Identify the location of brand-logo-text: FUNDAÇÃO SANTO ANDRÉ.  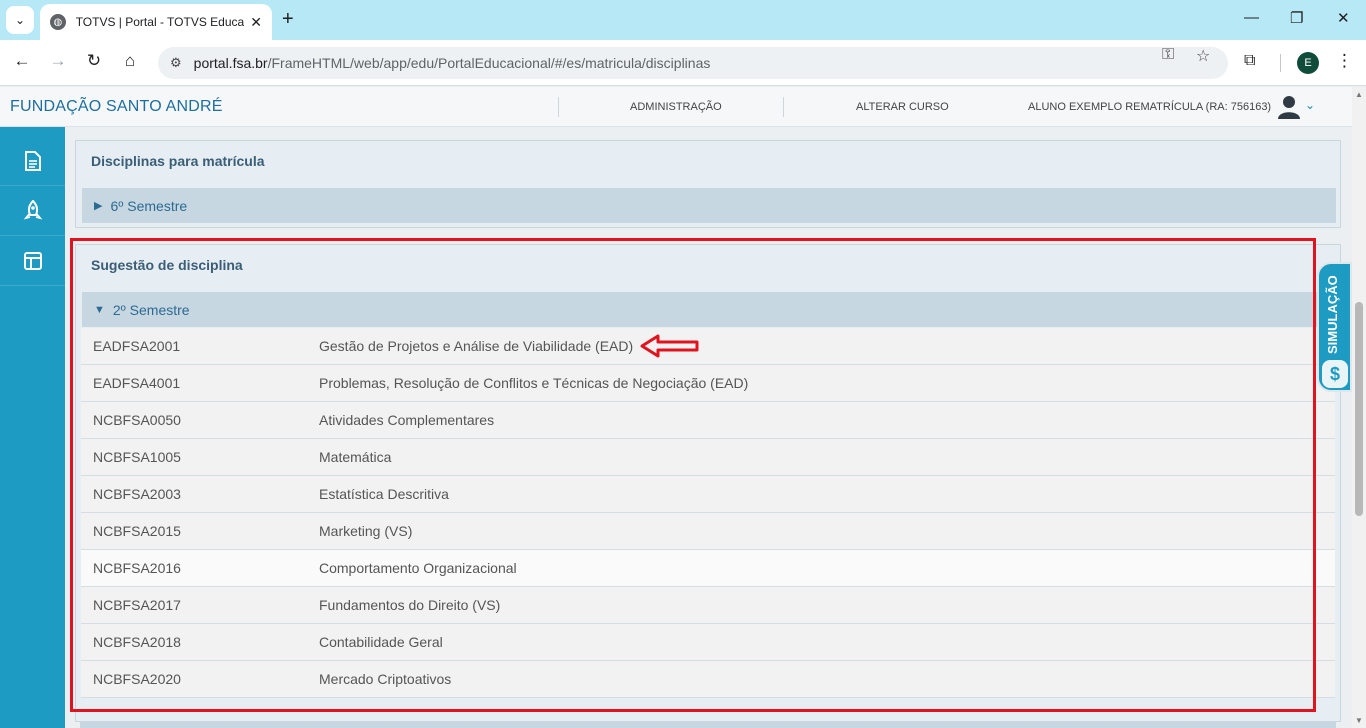
(116, 107).